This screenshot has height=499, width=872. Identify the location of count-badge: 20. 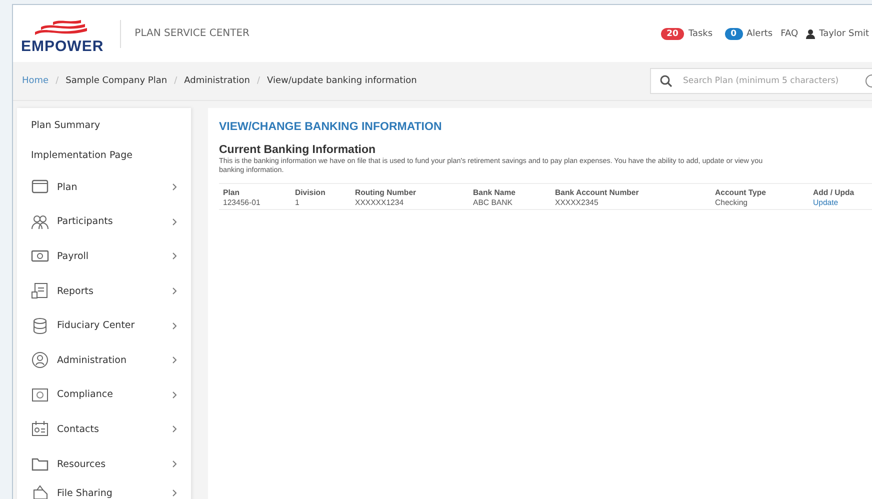
(672, 34).